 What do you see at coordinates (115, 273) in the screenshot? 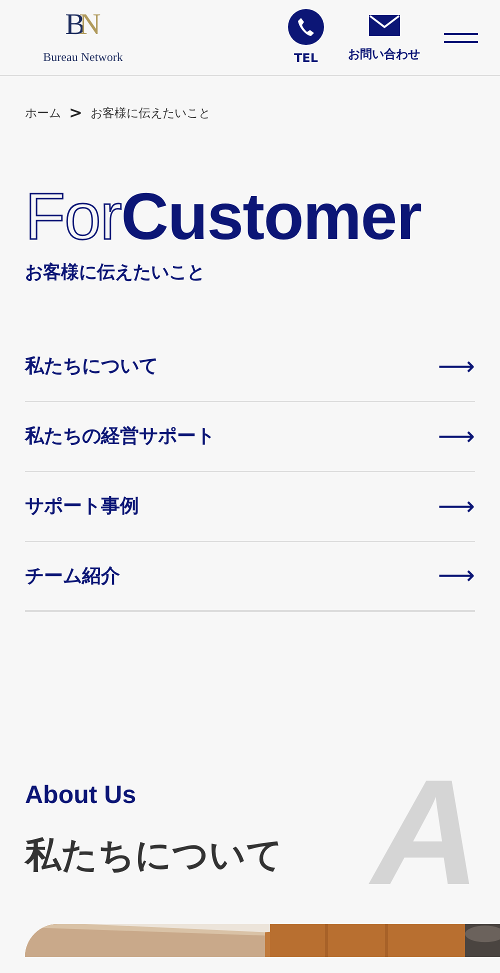
I see `page-subtitle: お客様に伝えたいこと` at bounding box center [115, 273].